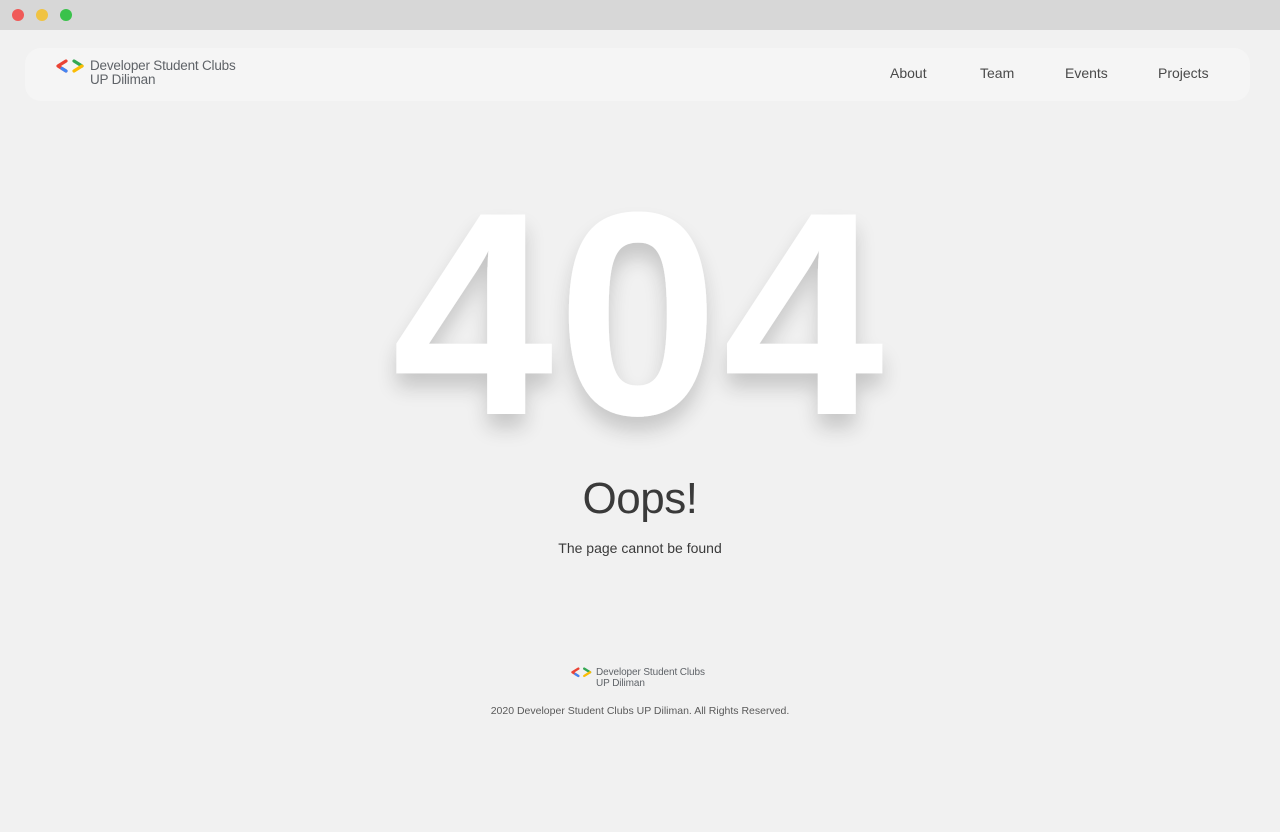 The height and width of the screenshot is (832, 1280). I want to click on nav-link-team: Team, so click(997, 73).